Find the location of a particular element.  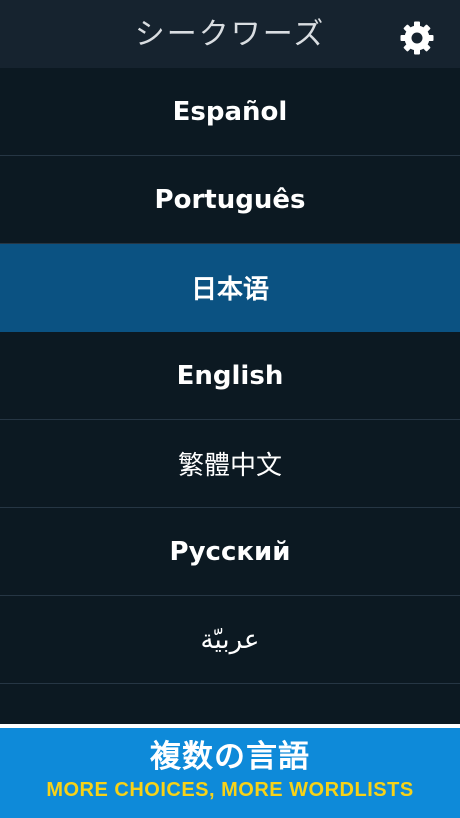

header-bar: シークワーズ is located at coordinates (230, 34).